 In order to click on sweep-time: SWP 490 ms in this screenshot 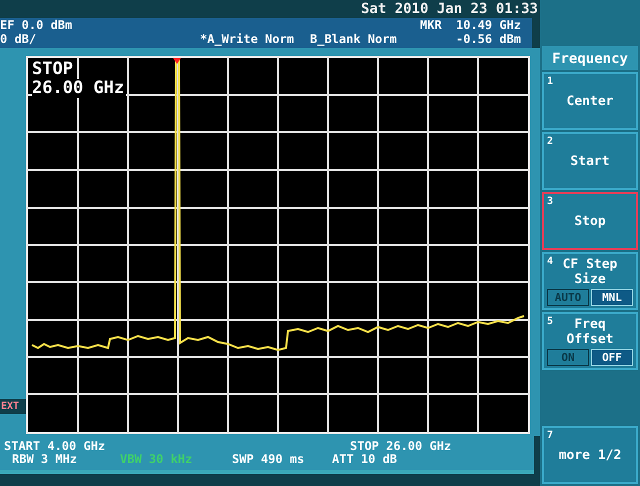, I will do `click(269, 459)`.